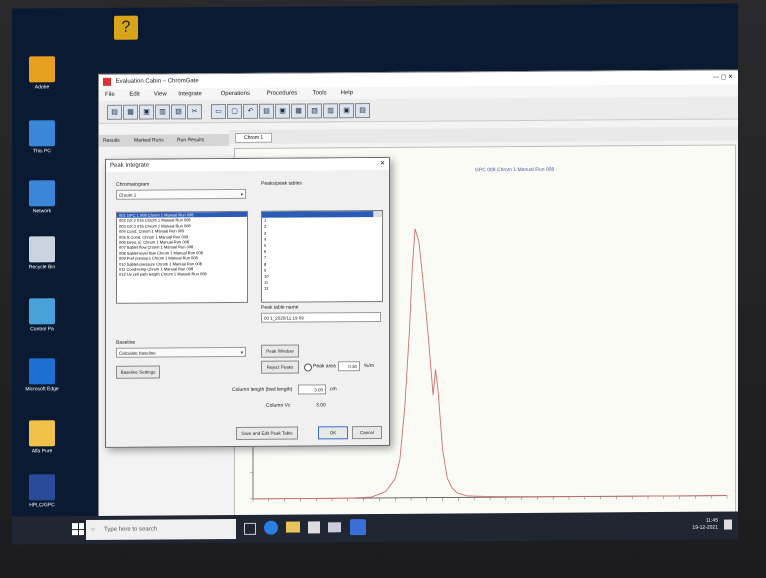 The height and width of the screenshot is (578, 766). Describe the element at coordinates (347, 93) in the screenshot. I see `menu-help: Help` at that location.